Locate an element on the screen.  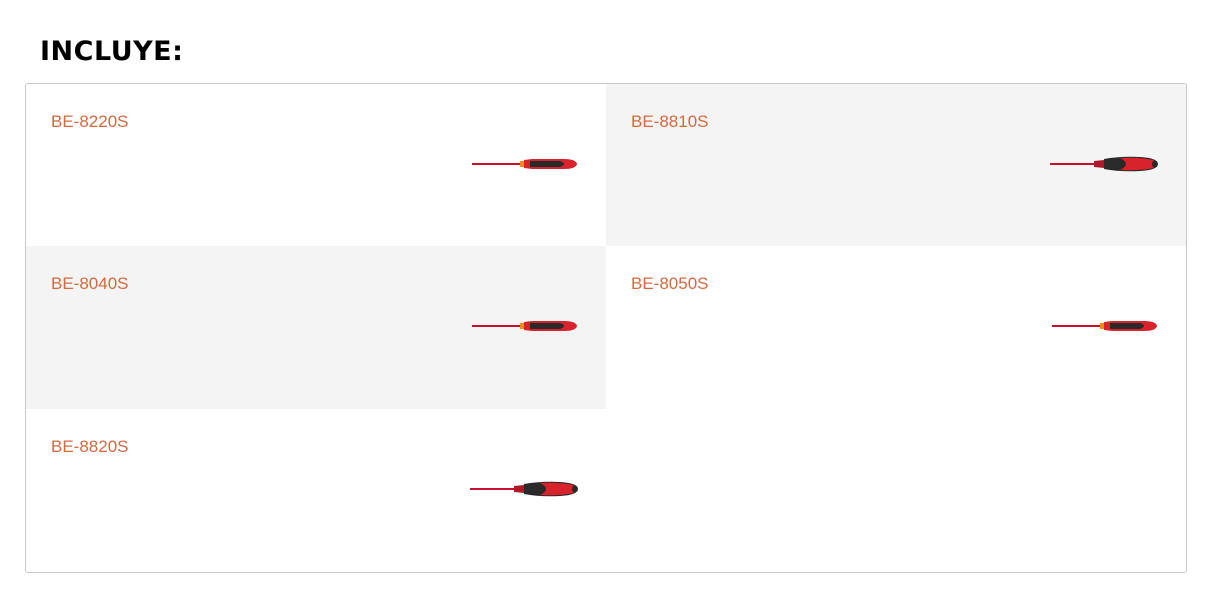
product-cell-5: BE-8820S is located at coordinates (316, 490).